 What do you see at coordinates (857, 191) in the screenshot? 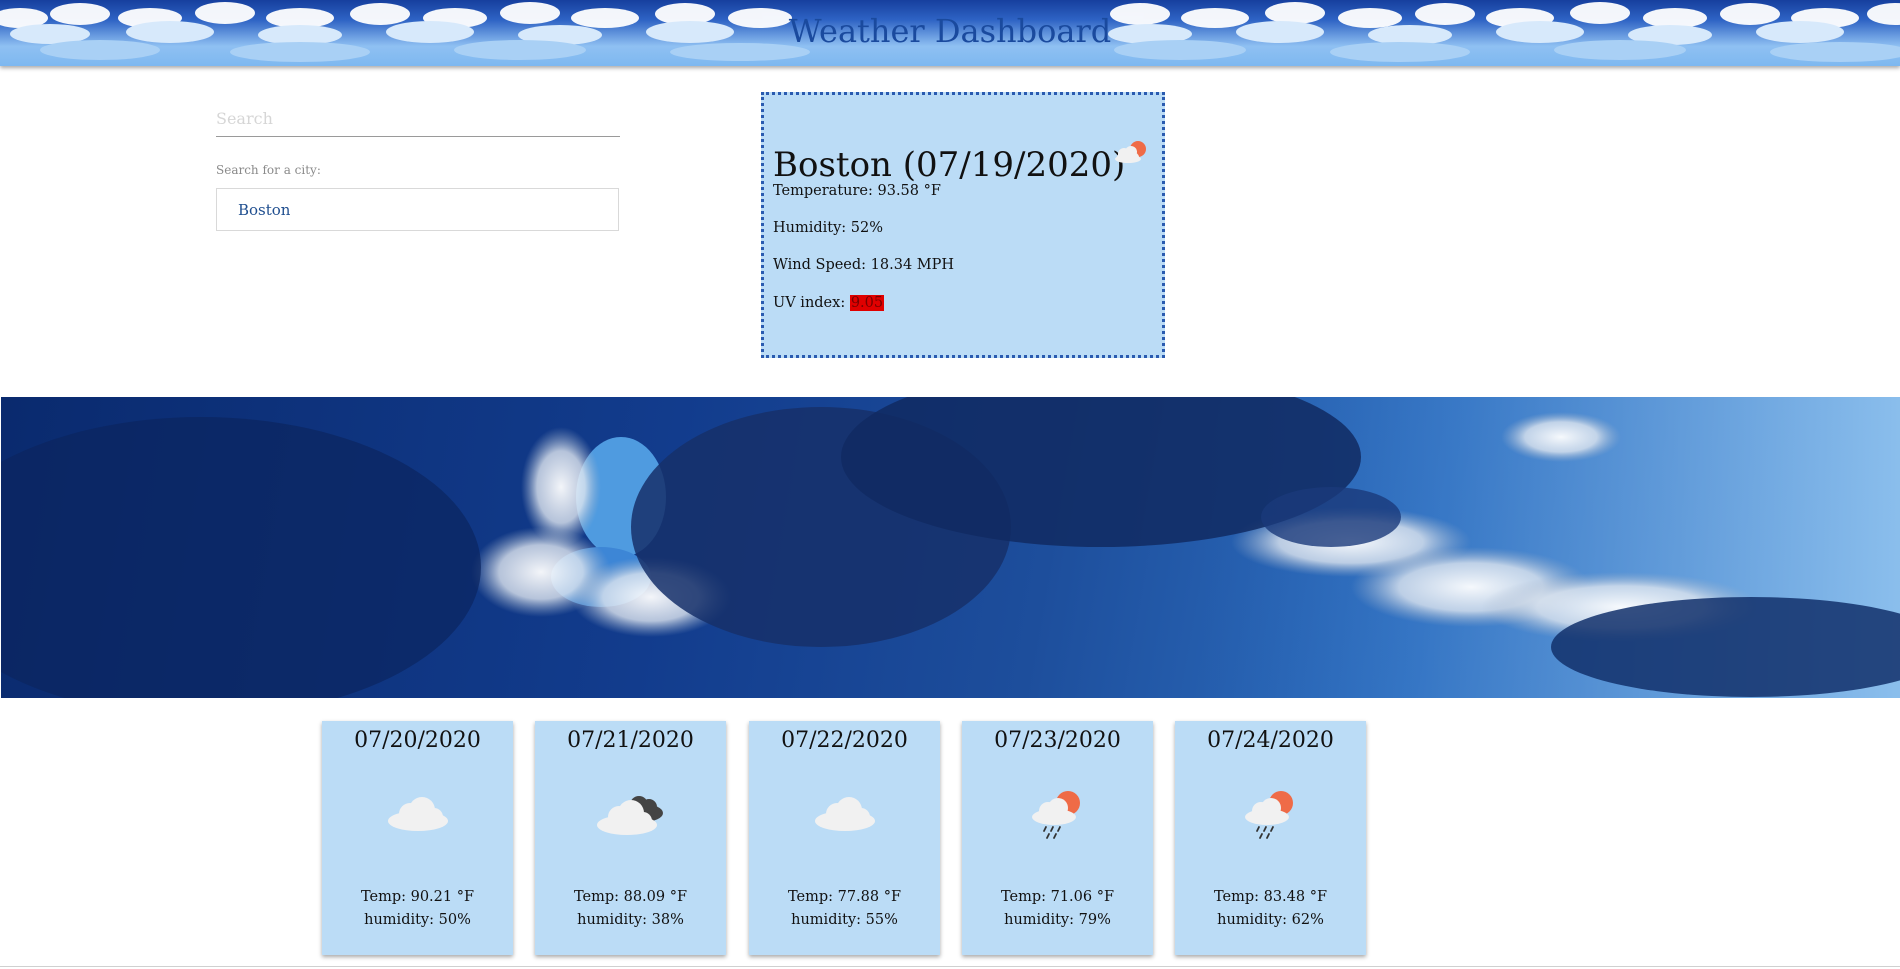
I see `current-temperature: Temperature: 93.58 °F` at bounding box center [857, 191].